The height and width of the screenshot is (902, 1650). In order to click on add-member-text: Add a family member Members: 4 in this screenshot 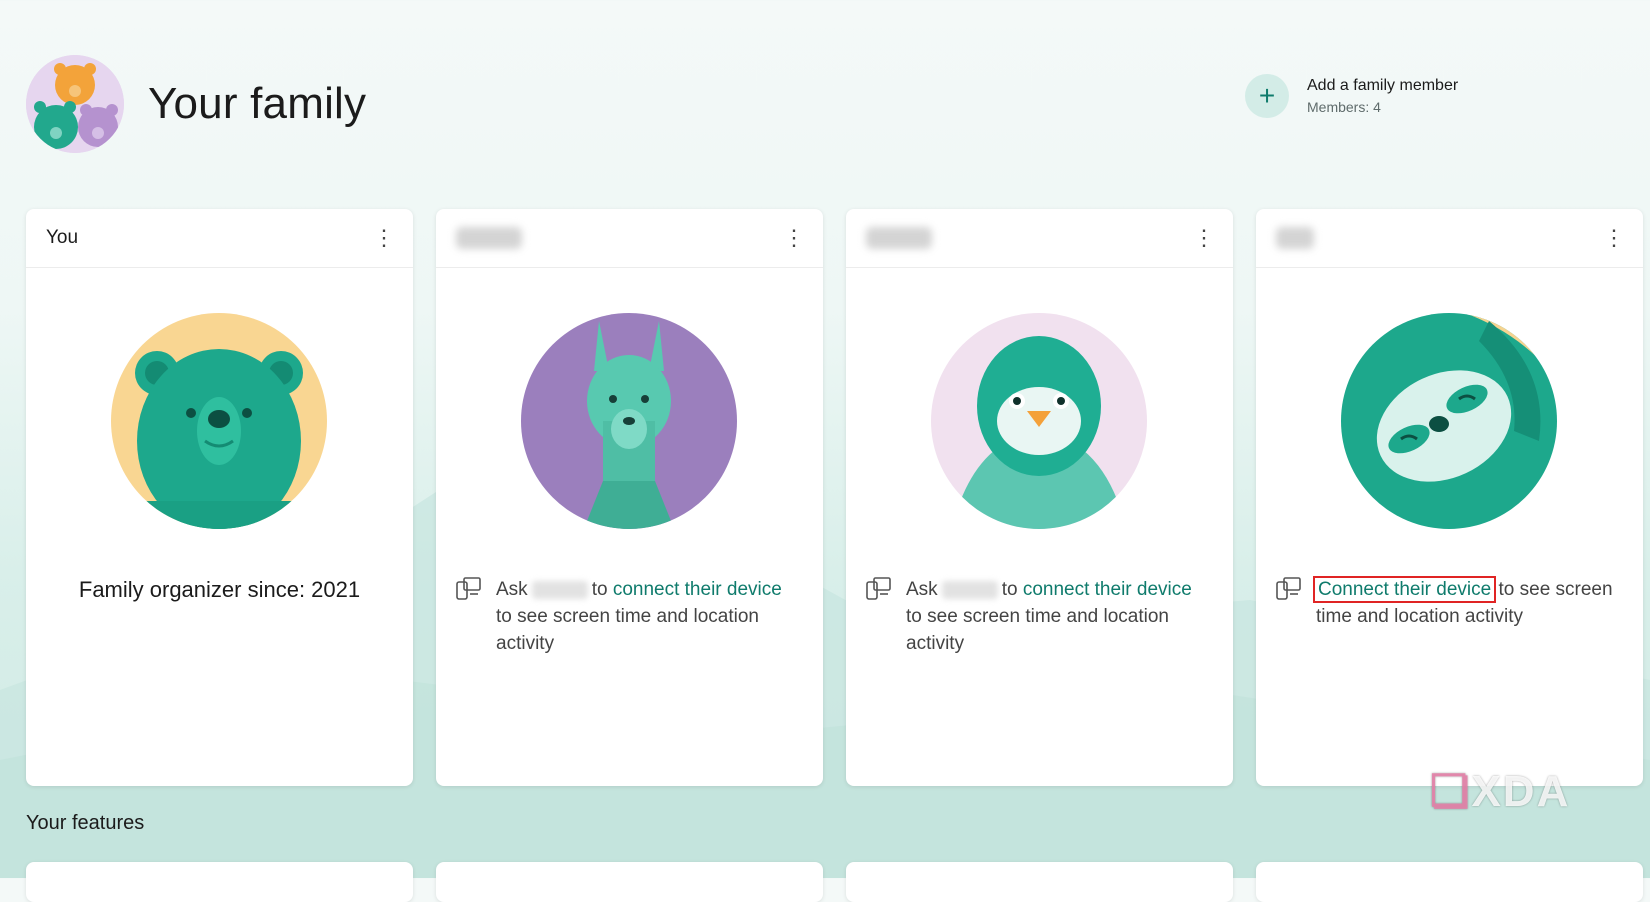, I will do `click(1382, 96)`.